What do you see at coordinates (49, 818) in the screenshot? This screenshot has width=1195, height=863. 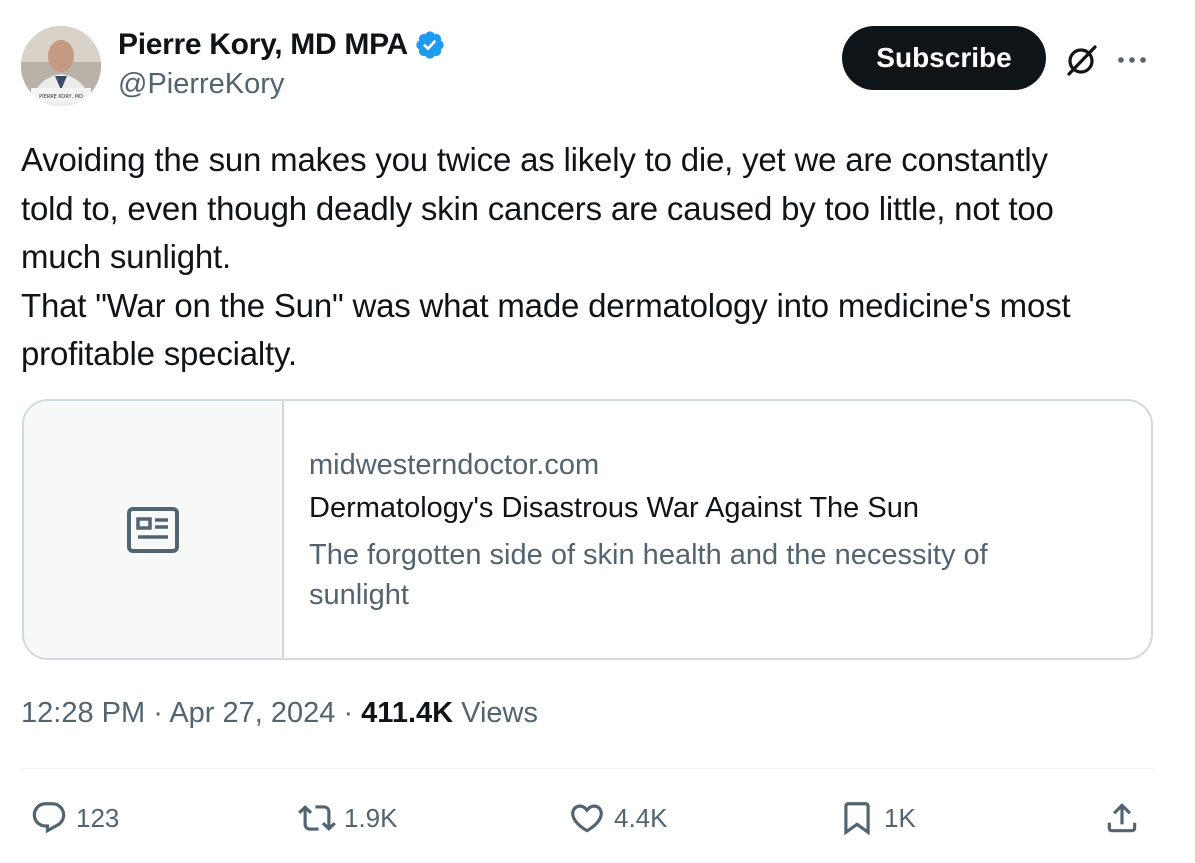 I see `reply-icon` at bounding box center [49, 818].